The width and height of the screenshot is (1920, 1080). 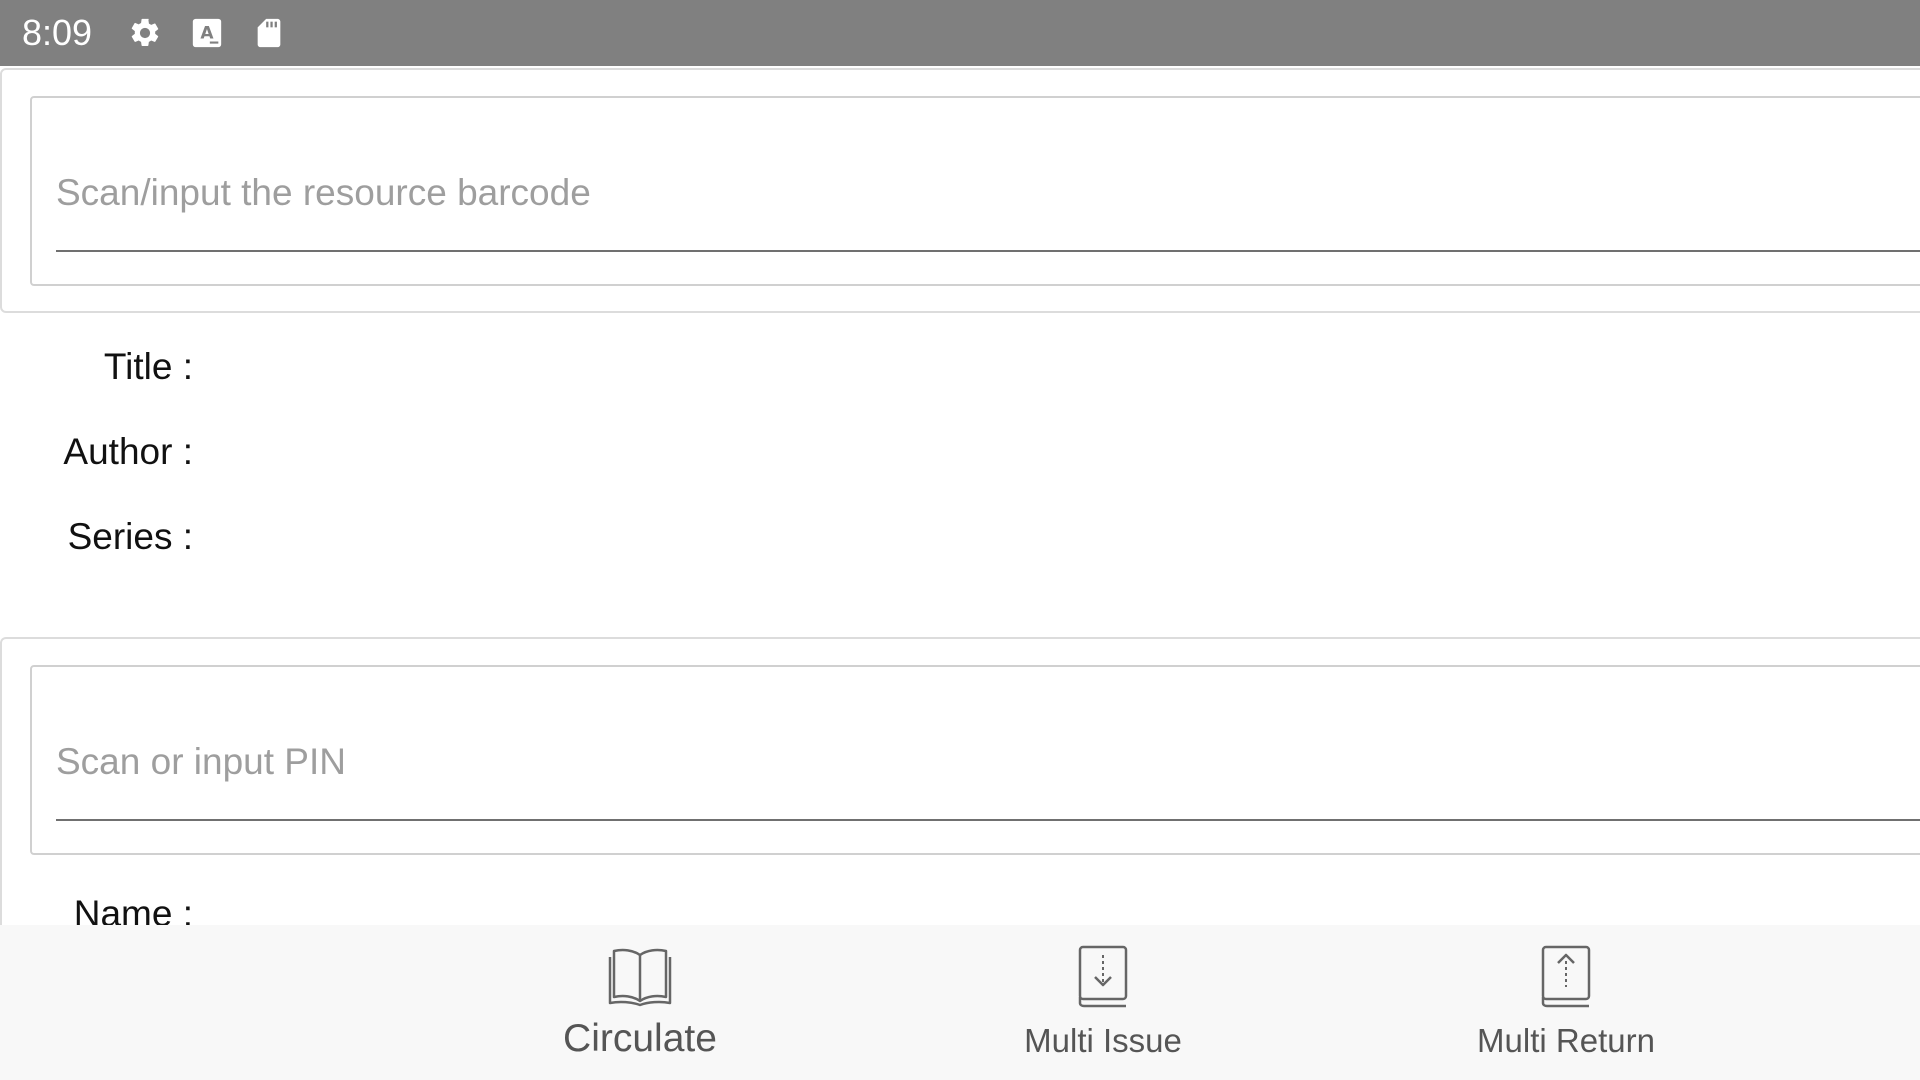 What do you see at coordinates (57, 32) in the screenshot?
I see `status-time: 8:09` at bounding box center [57, 32].